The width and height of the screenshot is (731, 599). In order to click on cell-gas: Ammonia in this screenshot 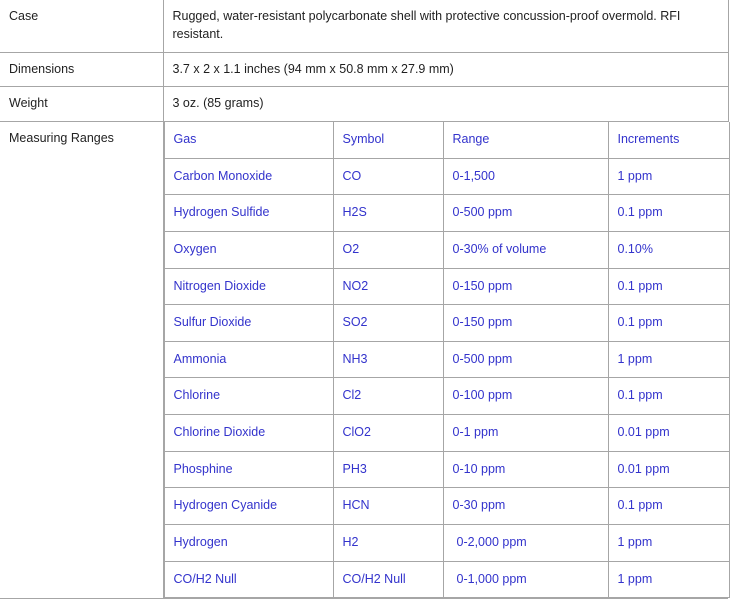, I will do `click(248, 360)`.